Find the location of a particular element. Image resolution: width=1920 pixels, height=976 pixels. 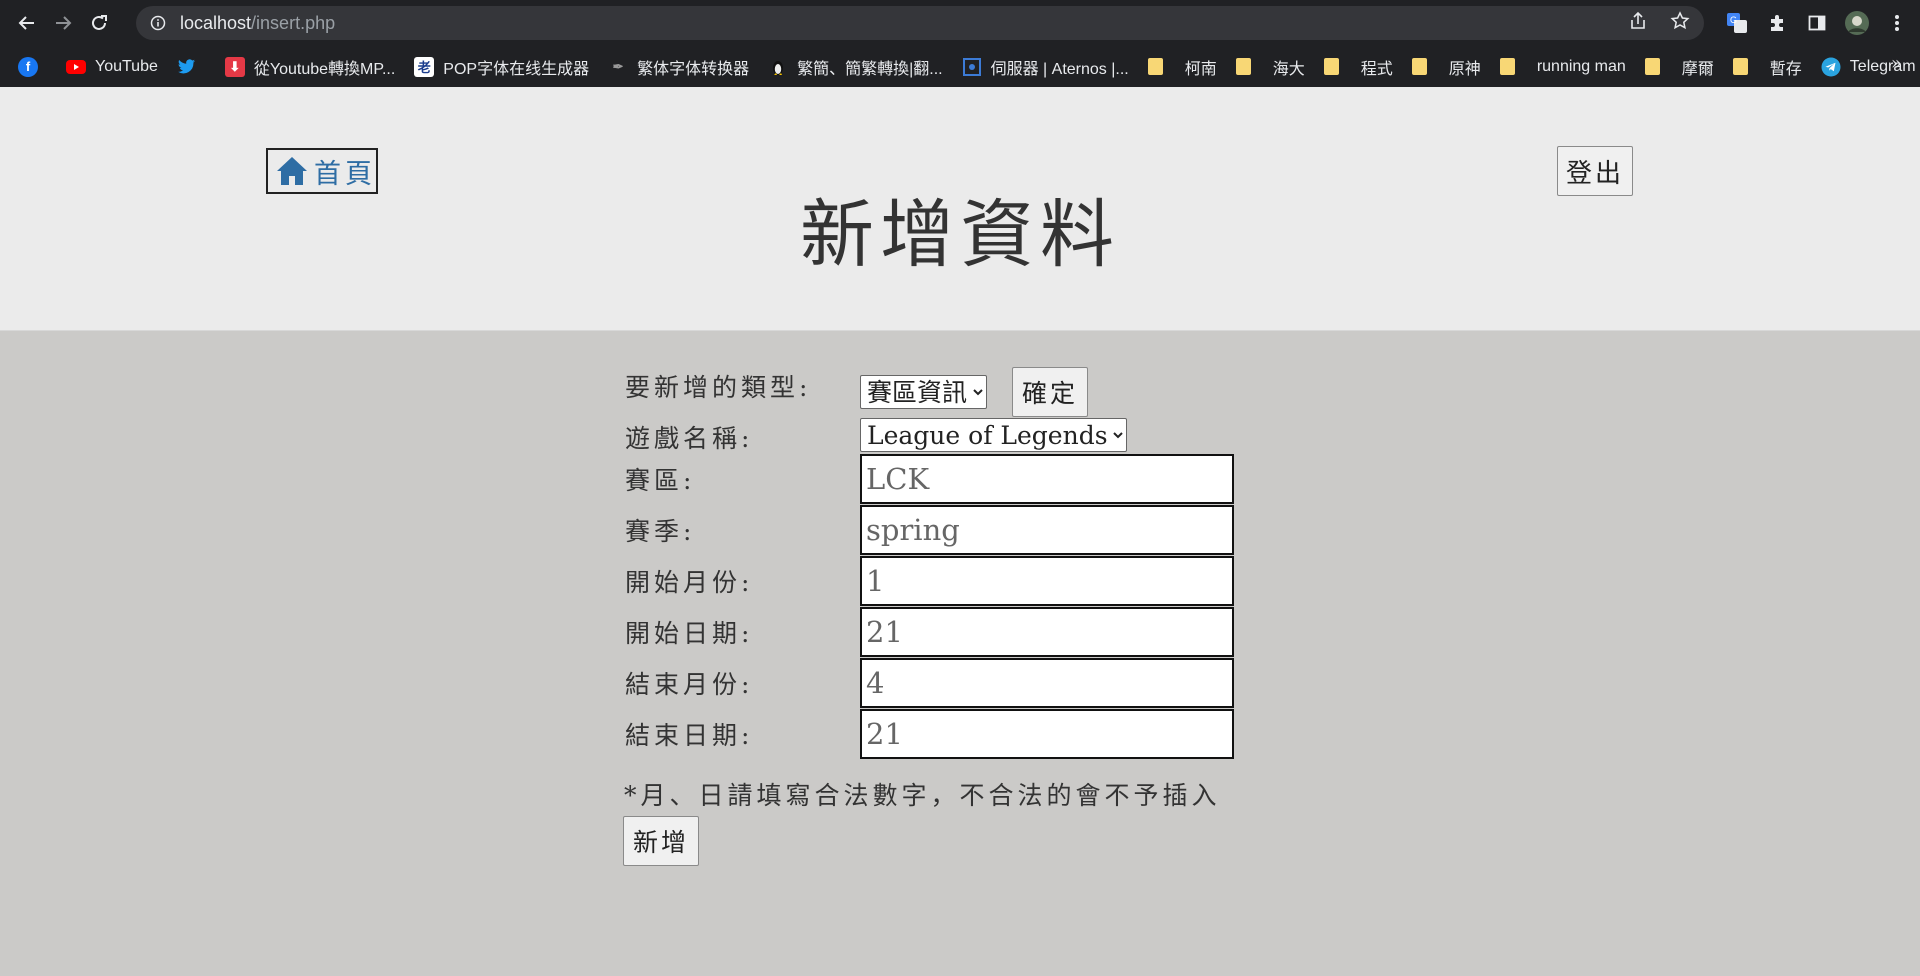

start-day-input is located at coordinates (1047, 632).